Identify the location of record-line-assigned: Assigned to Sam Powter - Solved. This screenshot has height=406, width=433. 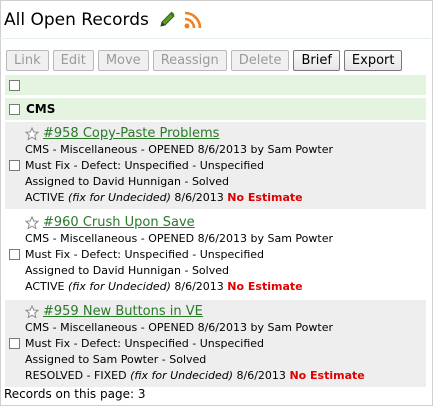
(116, 359).